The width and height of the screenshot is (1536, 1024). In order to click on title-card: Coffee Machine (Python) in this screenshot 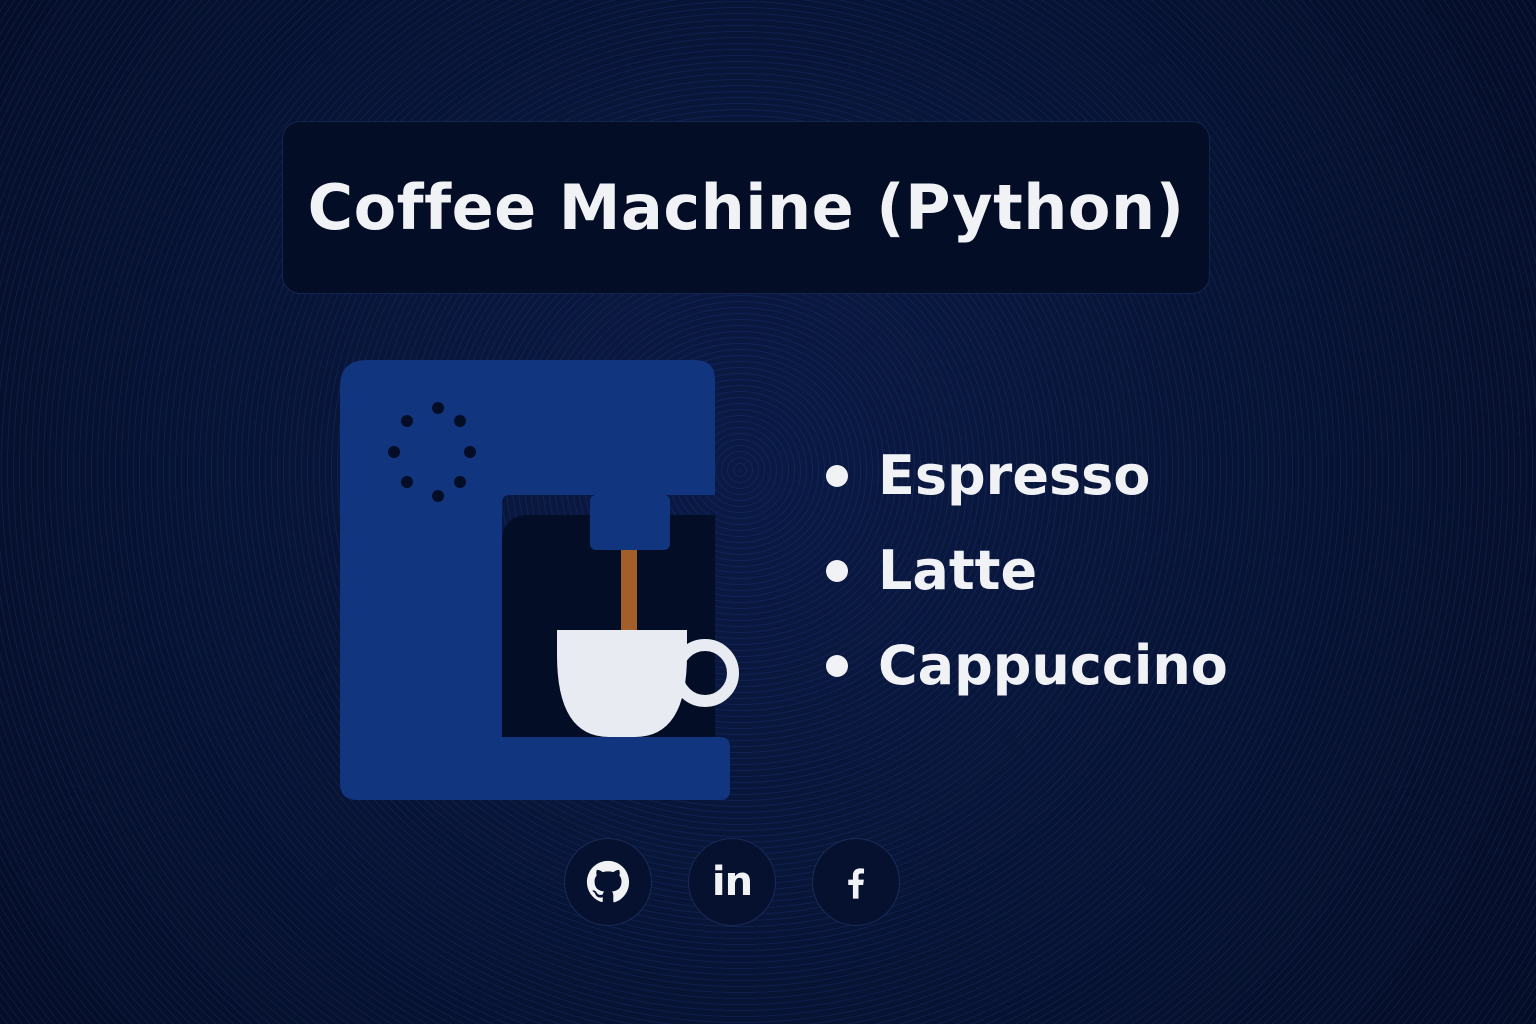, I will do `click(746, 207)`.